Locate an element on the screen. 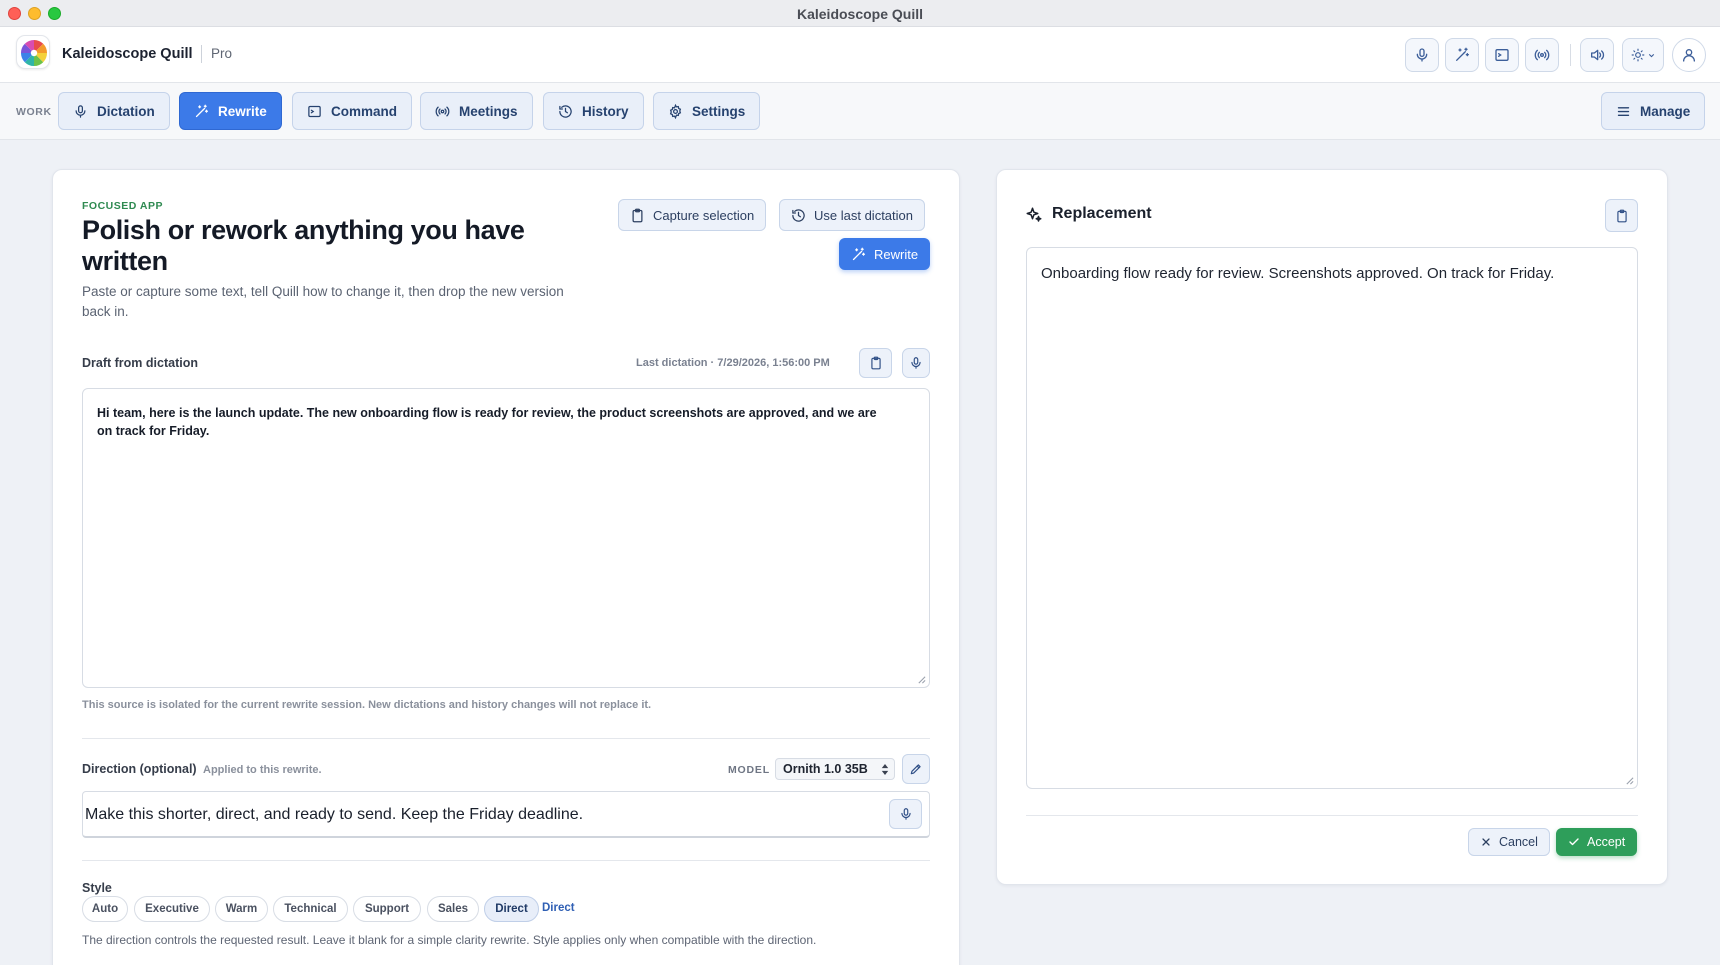  dictate-draft-button is located at coordinates (916, 363).